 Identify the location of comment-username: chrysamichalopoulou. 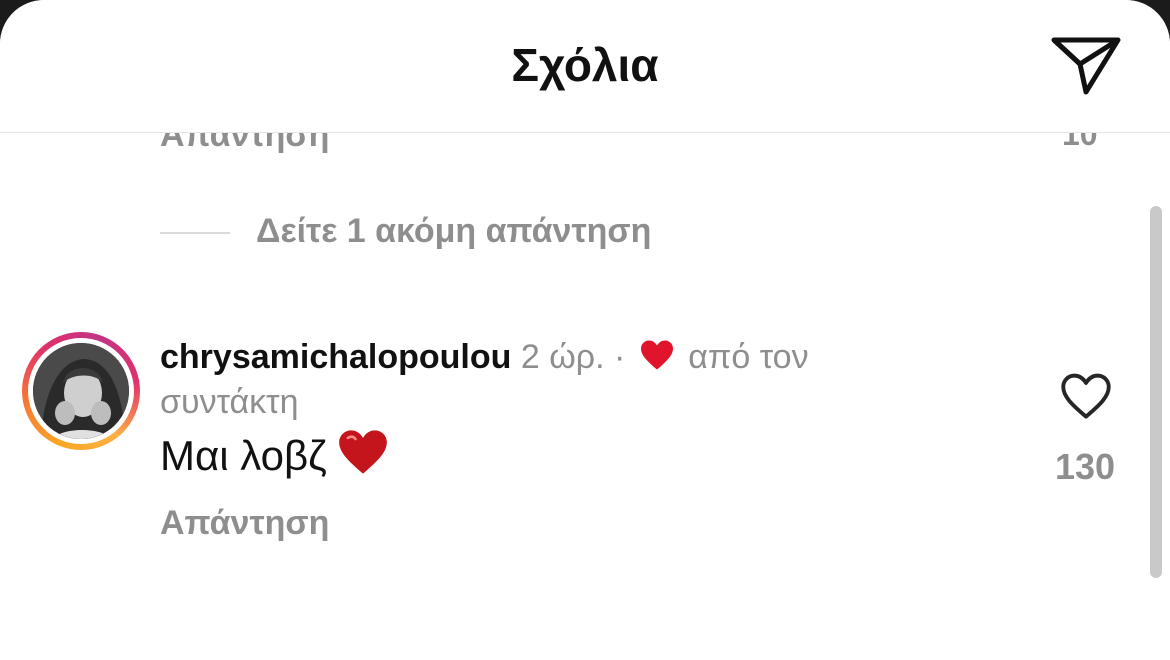
(335, 357).